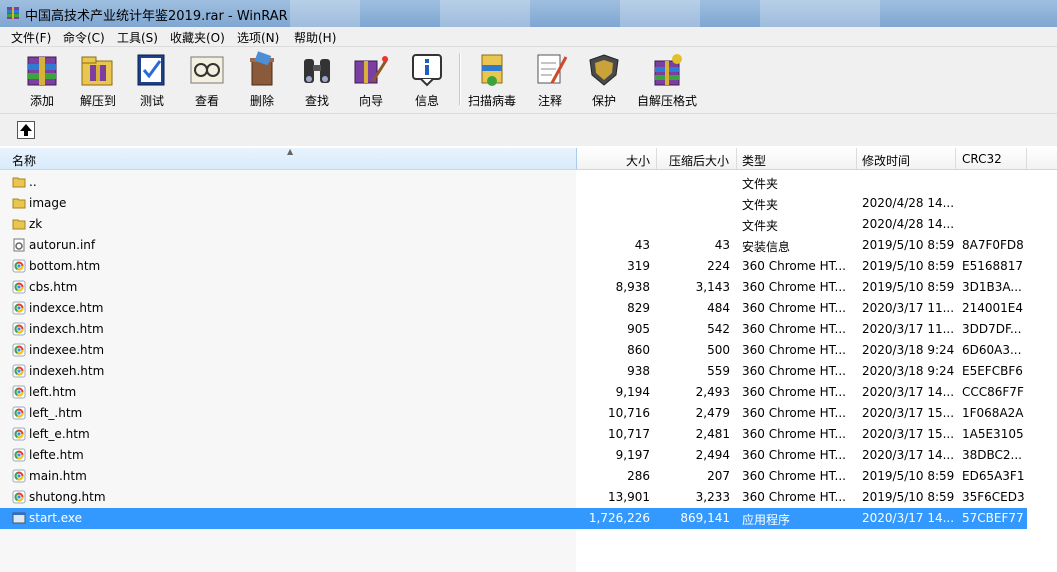  I want to click on menu-help: 帮助(H), so click(315, 37).